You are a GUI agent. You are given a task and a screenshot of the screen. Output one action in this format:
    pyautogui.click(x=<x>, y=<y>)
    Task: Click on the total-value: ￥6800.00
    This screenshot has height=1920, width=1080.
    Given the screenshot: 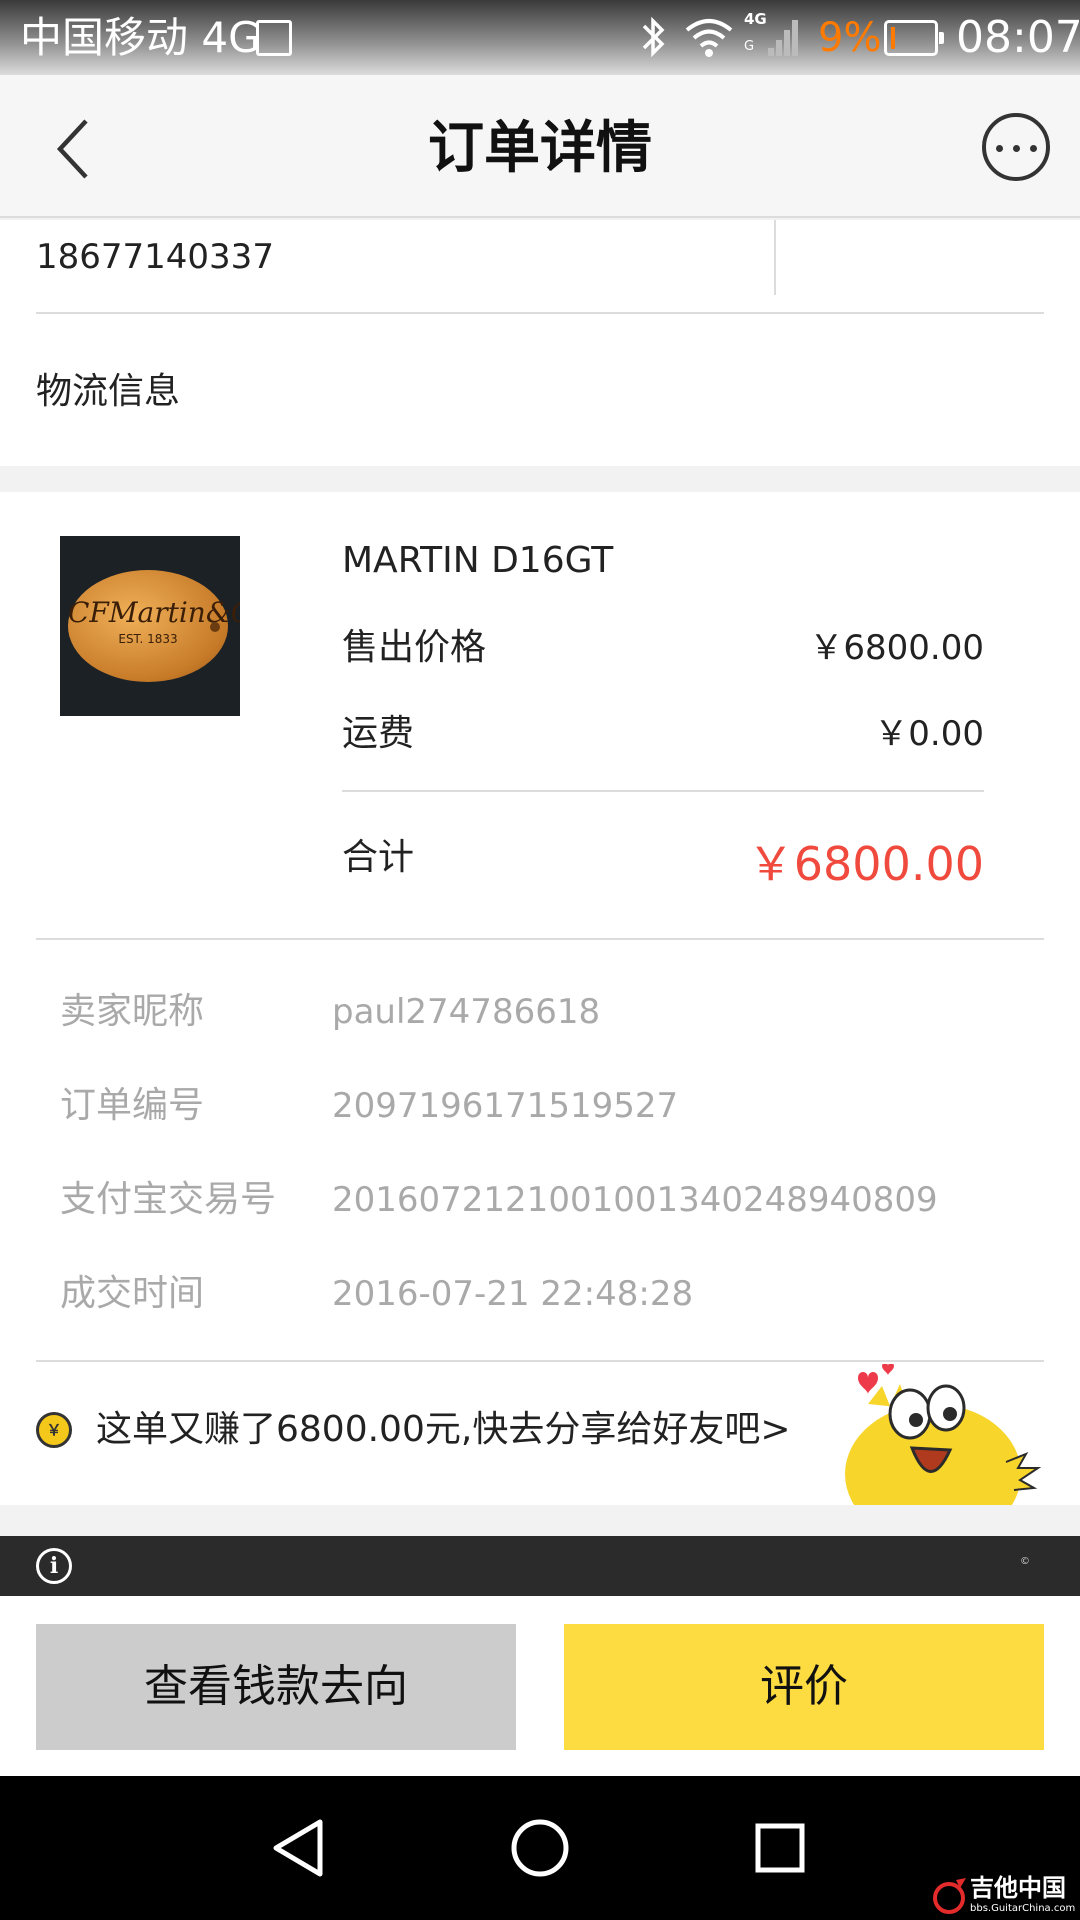 What is the action you would take?
    pyautogui.click(x=865, y=864)
    